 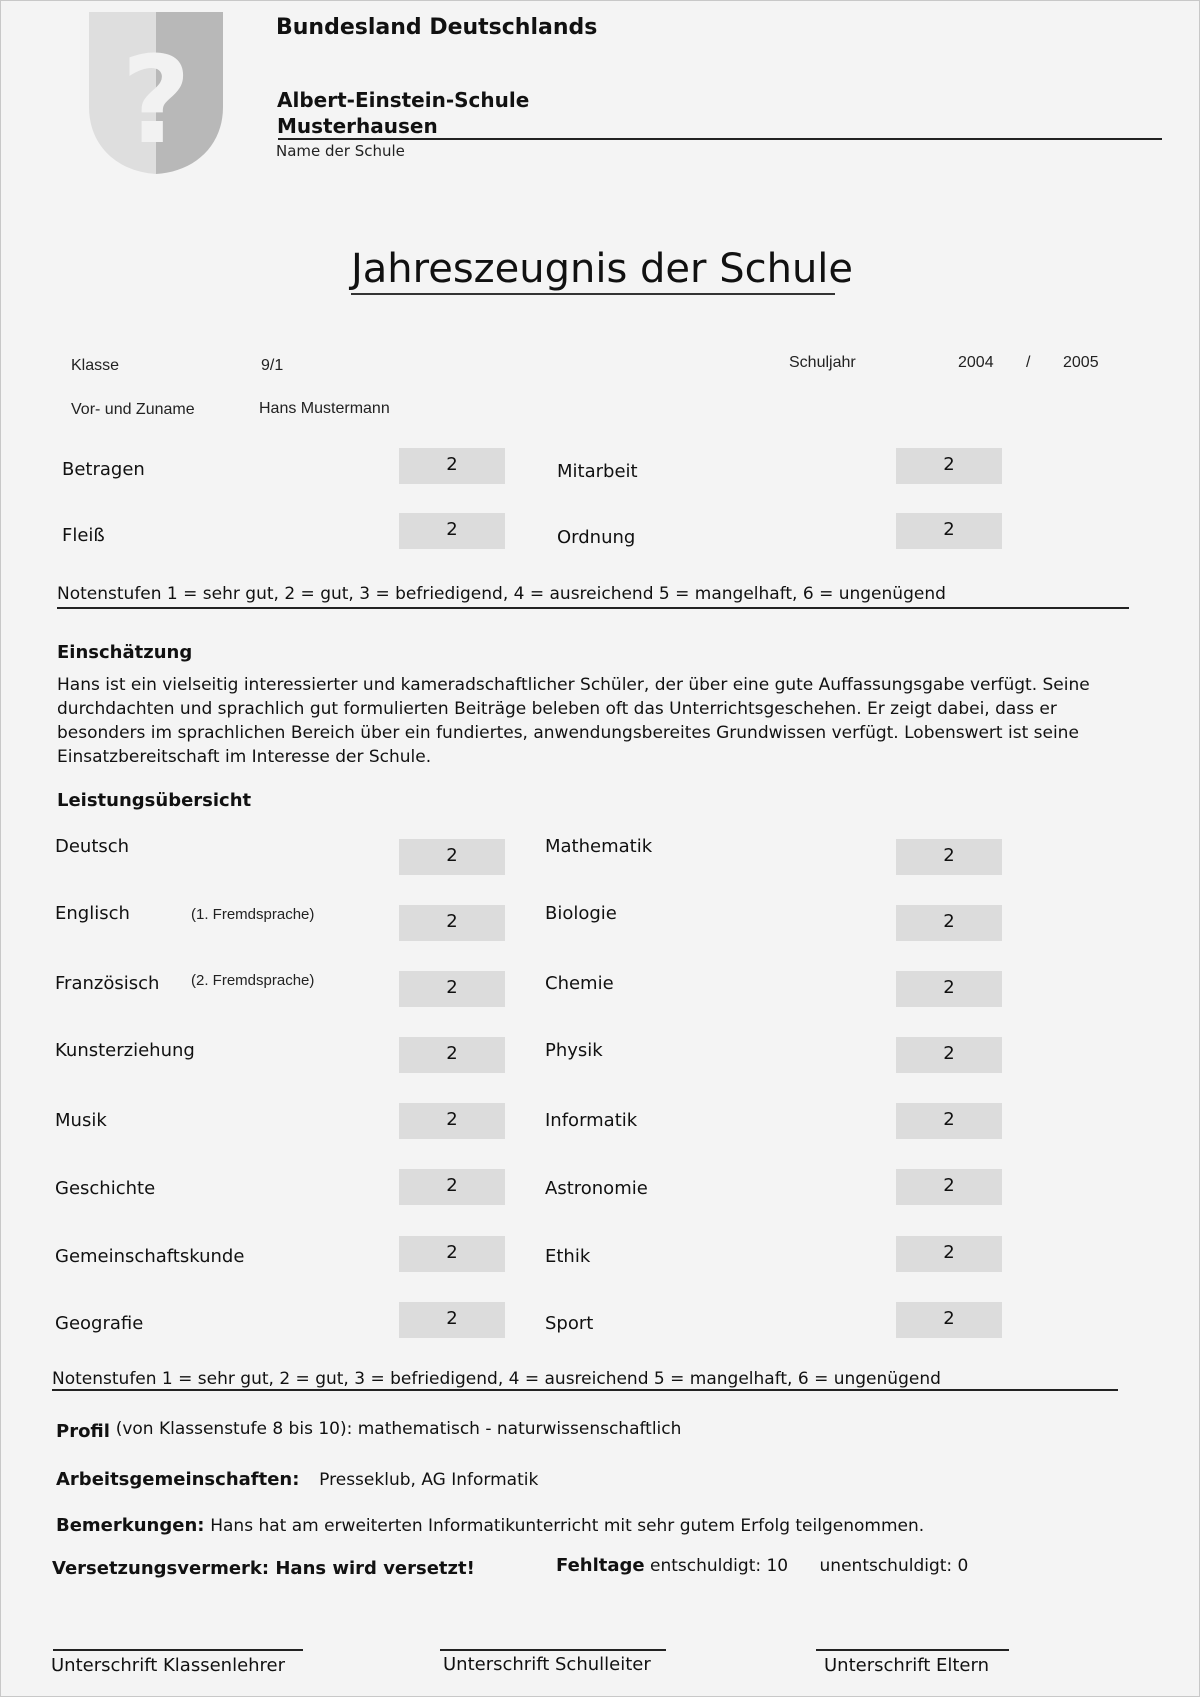 I want to click on signature-label-principal: Unterschrift Schulleiter, so click(x=547, y=1664).